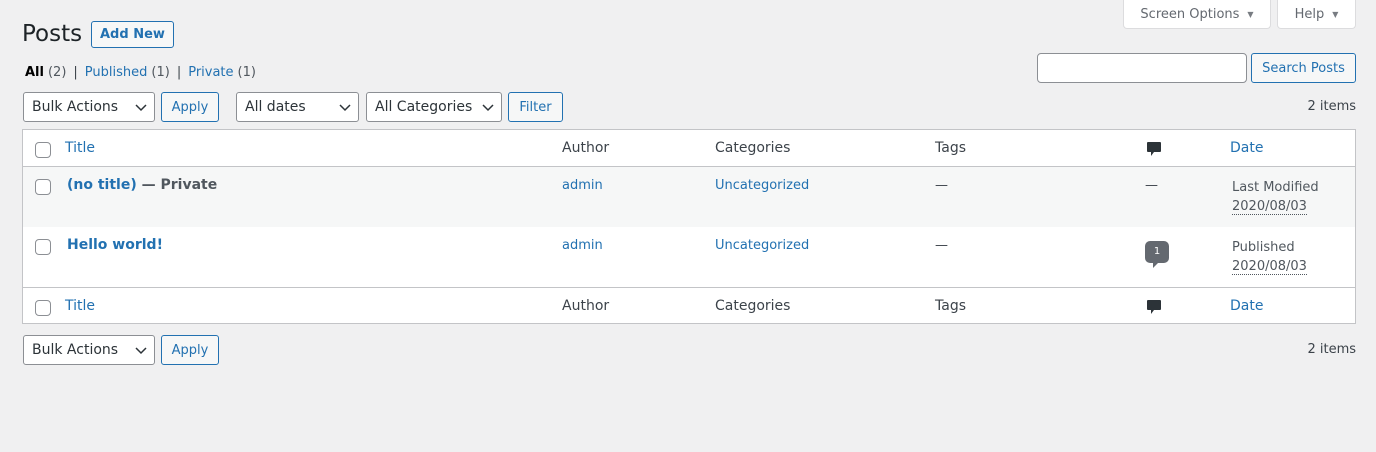 This screenshot has height=452, width=1376. I want to click on post-title-link: (no title), so click(102, 185).